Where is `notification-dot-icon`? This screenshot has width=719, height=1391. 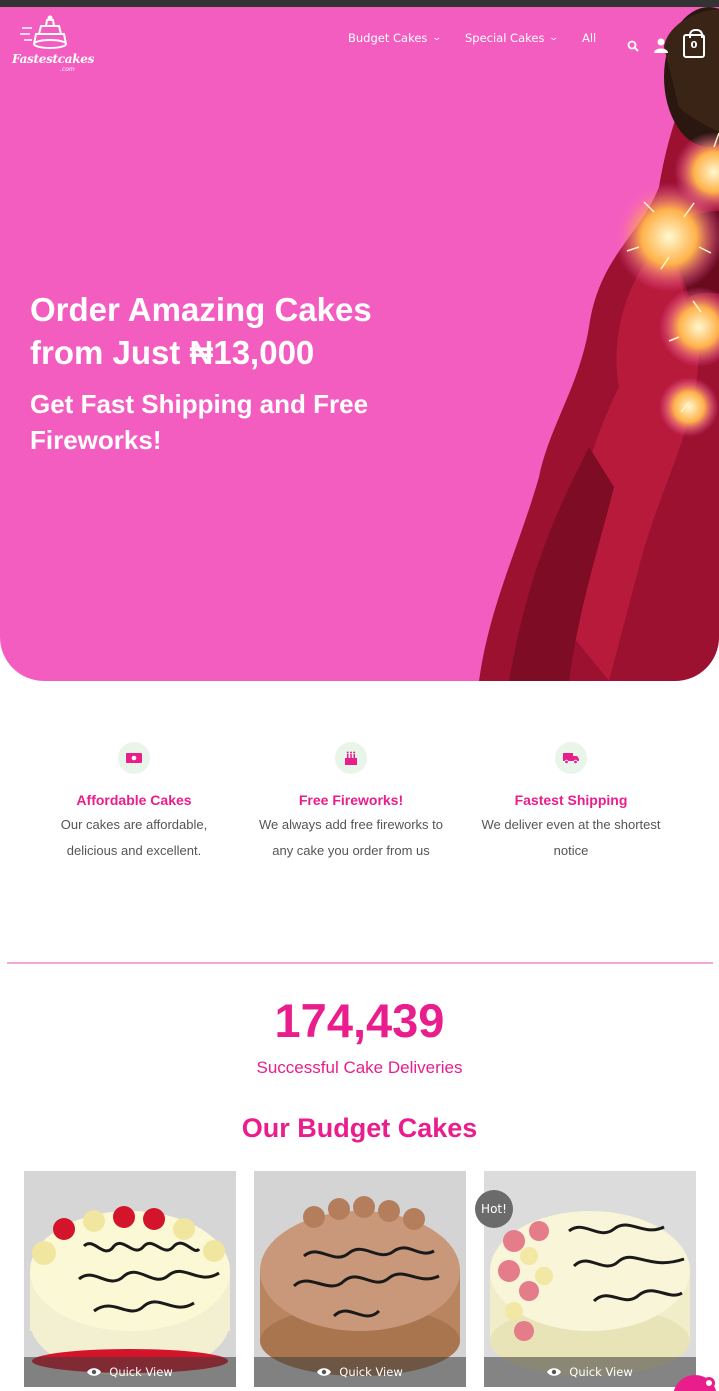 notification-dot-icon is located at coordinates (709, 1383).